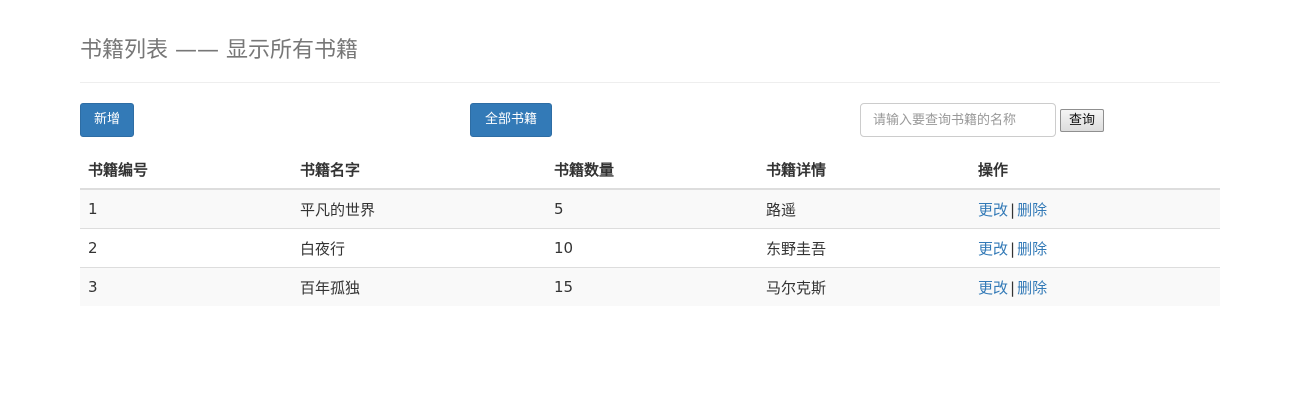 This screenshot has height=404, width=1296. What do you see at coordinates (864, 170) in the screenshot?
I see `column-header-detail: 书籍详情` at bounding box center [864, 170].